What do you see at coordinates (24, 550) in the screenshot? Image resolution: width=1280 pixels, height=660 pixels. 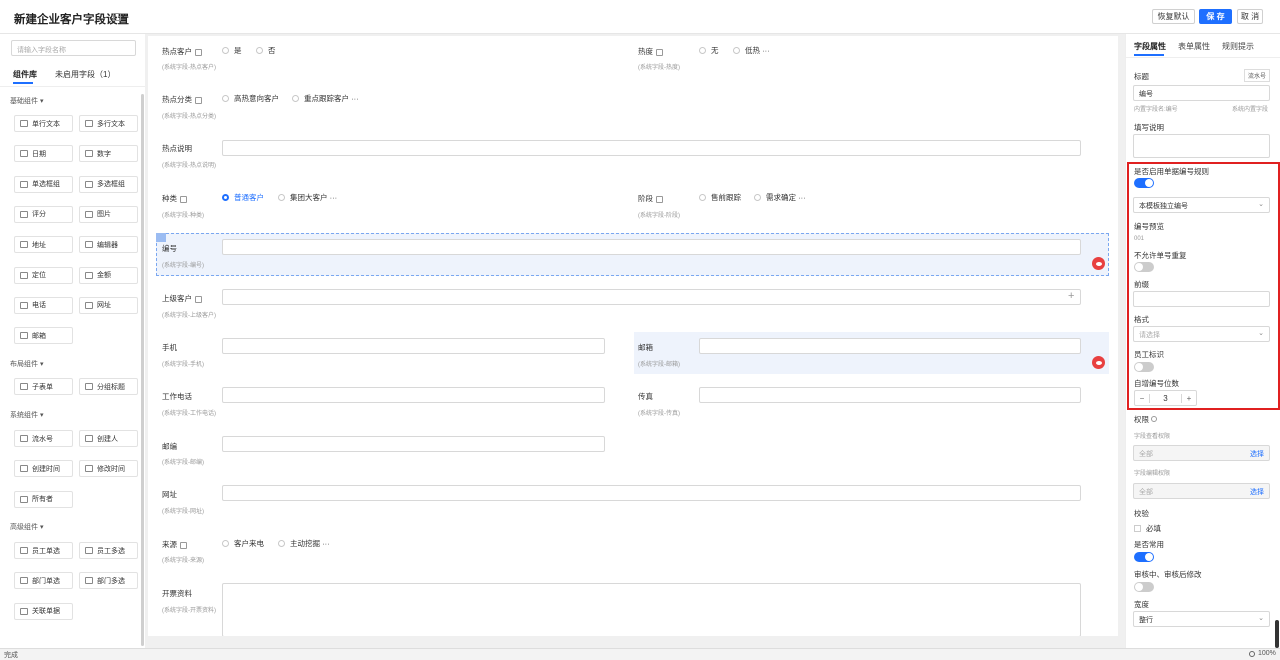 I see `employee-icon` at bounding box center [24, 550].